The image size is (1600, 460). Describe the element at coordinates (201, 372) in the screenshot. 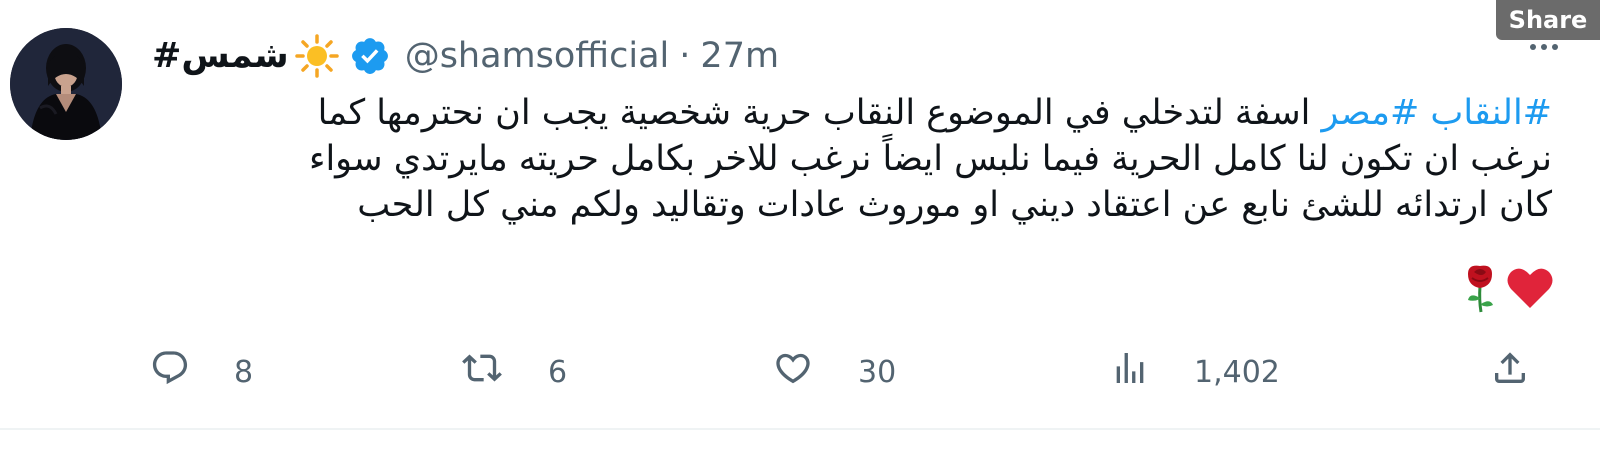

I see `reply-button: 8` at that location.